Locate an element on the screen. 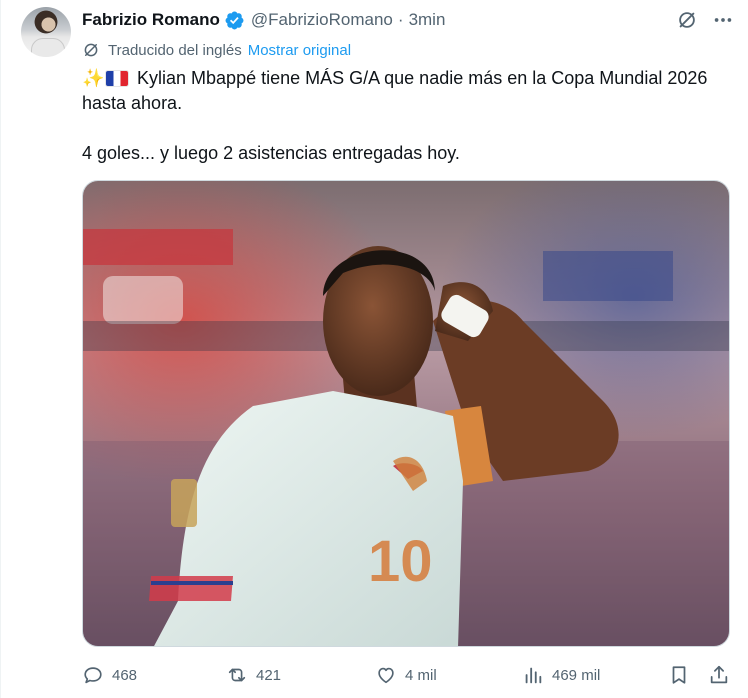 This screenshot has width=748, height=698. translation-bar: Traducido del inglés Mostrar original is located at coordinates (216, 50).